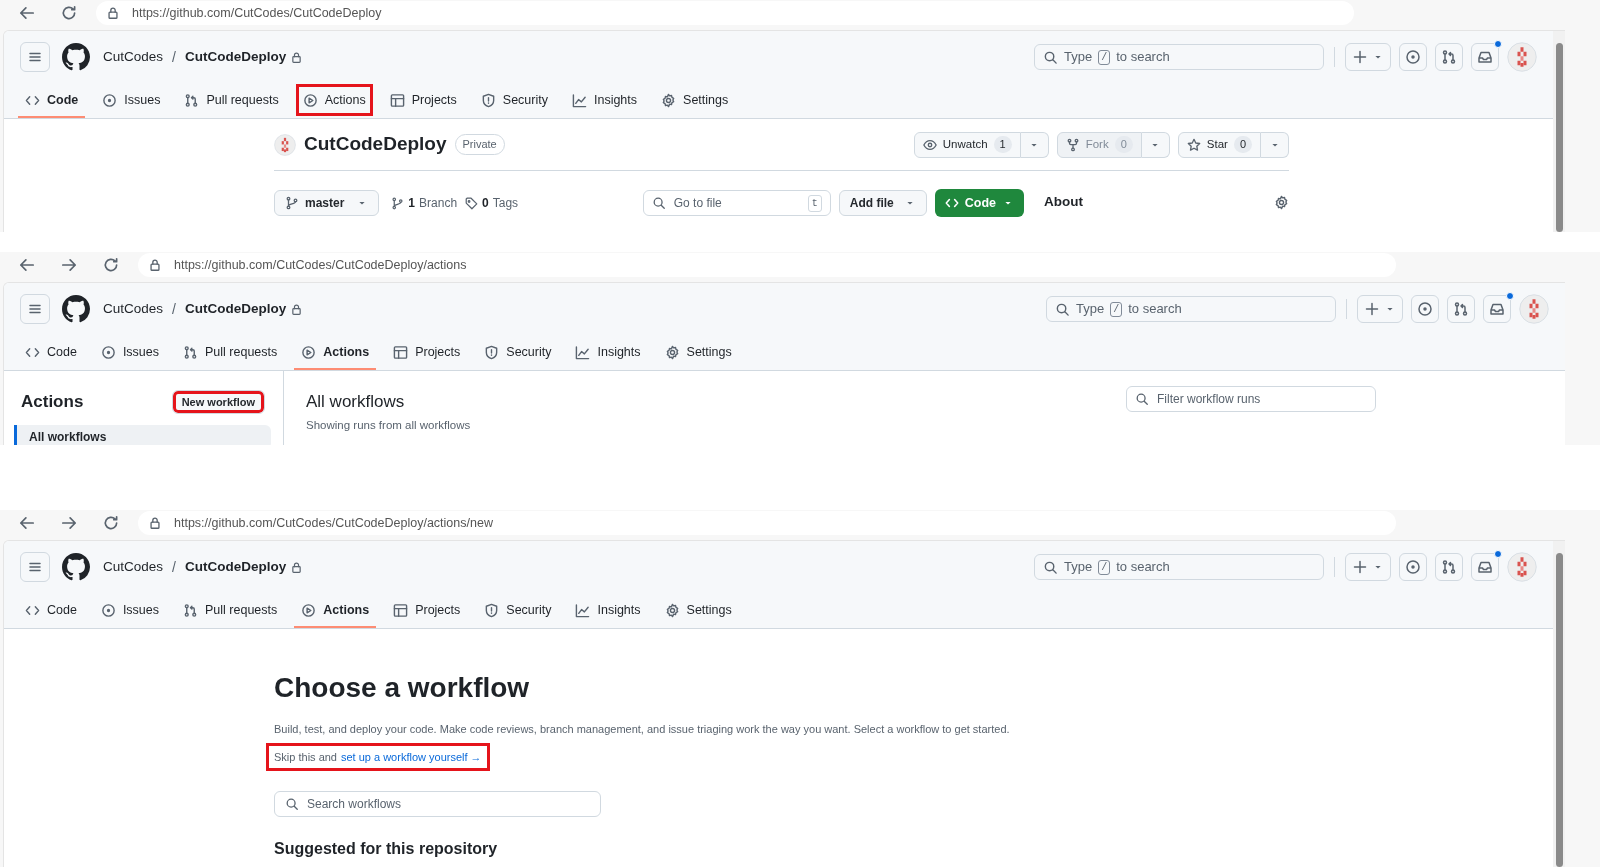  Describe the element at coordinates (310, 100) in the screenshot. I see `play-circle-icon` at that location.